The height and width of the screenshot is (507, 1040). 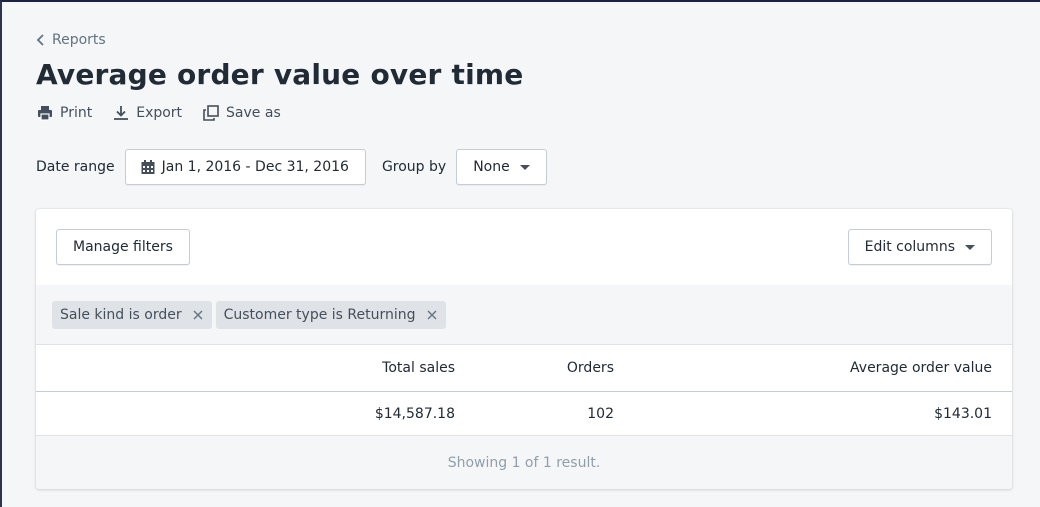 I want to click on column-header-average-order-value: Average order value, so click(x=921, y=368).